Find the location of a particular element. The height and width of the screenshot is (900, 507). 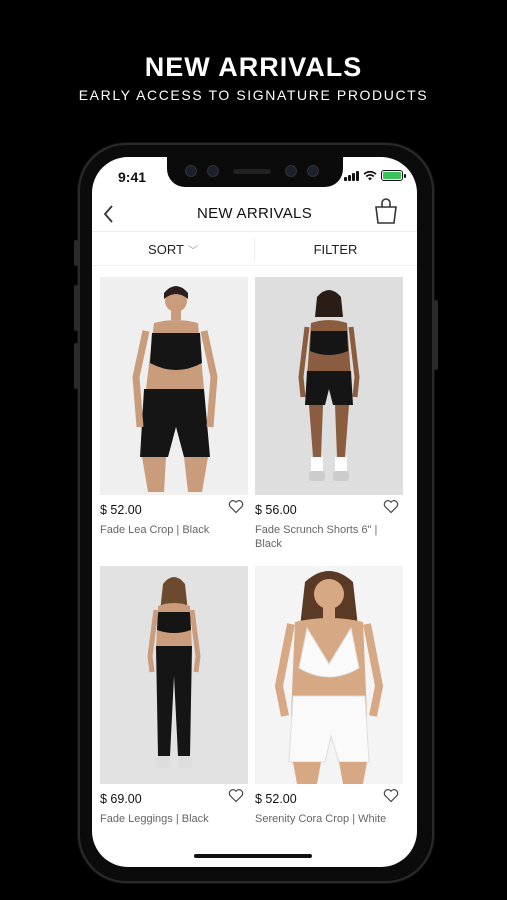

promo-title: NEW ARRIVALS is located at coordinates (253, 67).